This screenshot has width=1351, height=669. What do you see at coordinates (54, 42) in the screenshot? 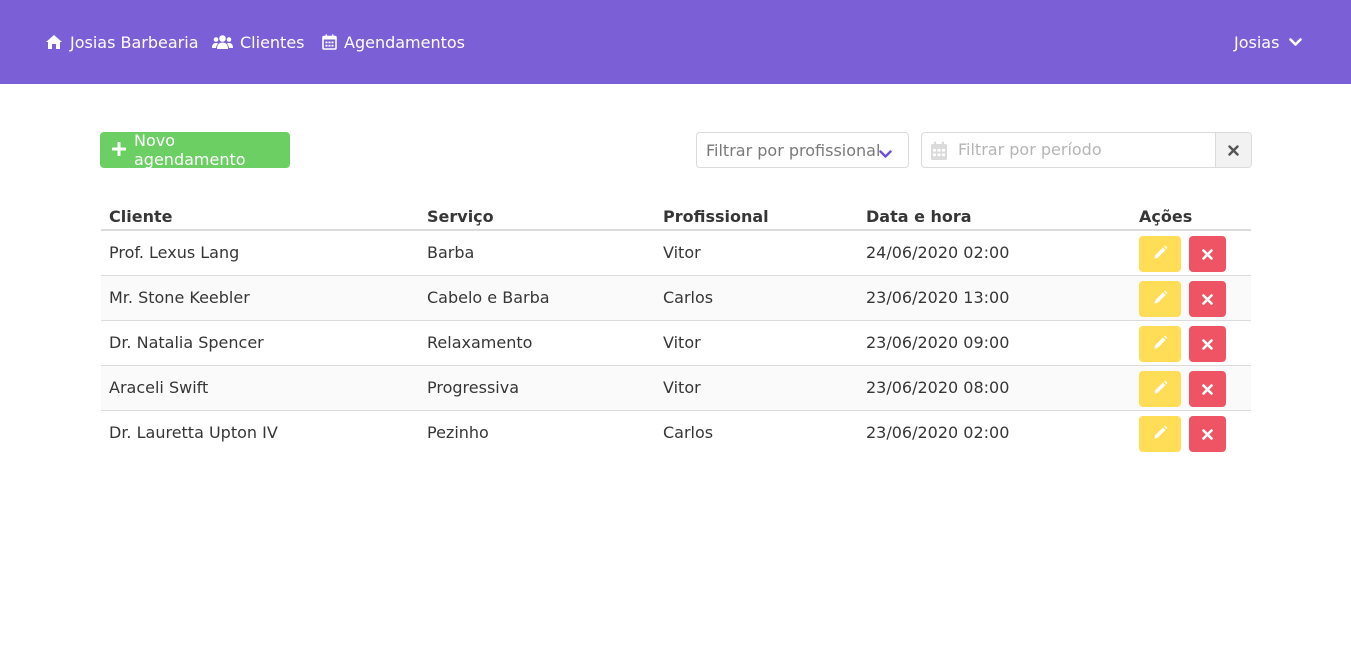
I see `home-icon` at bounding box center [54, 42].